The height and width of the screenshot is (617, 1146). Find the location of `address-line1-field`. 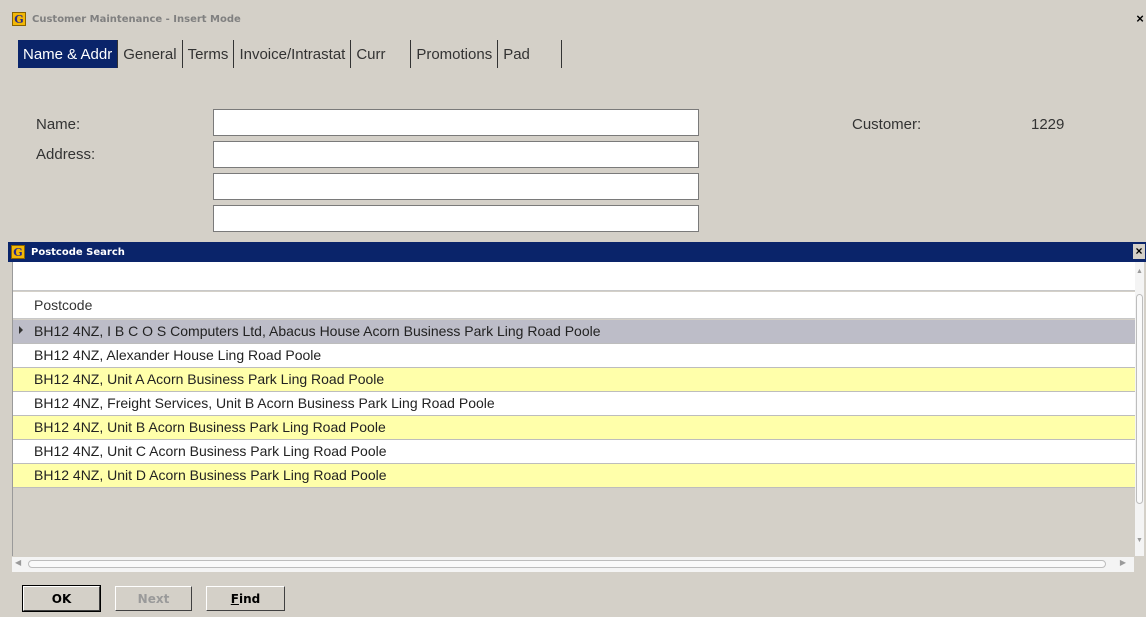

address-line1-field is located at coordinates (456, 154).